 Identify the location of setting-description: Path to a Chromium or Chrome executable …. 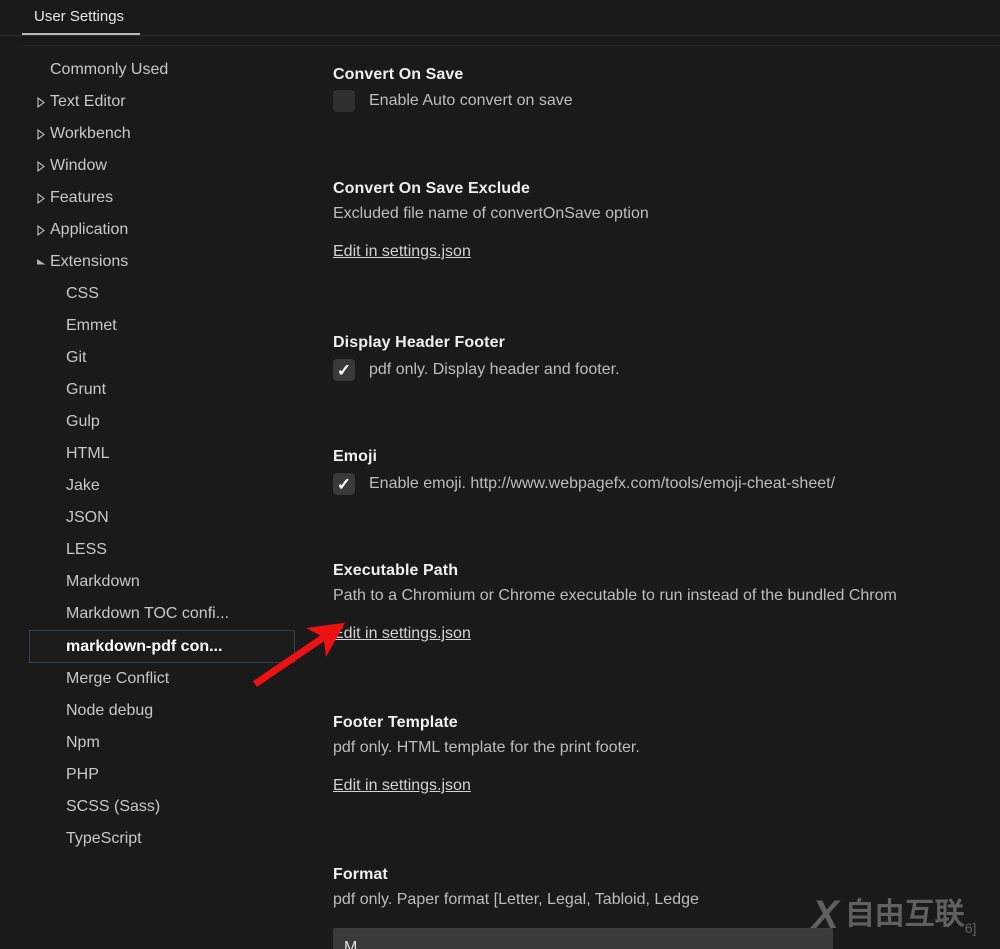
(615, 595).